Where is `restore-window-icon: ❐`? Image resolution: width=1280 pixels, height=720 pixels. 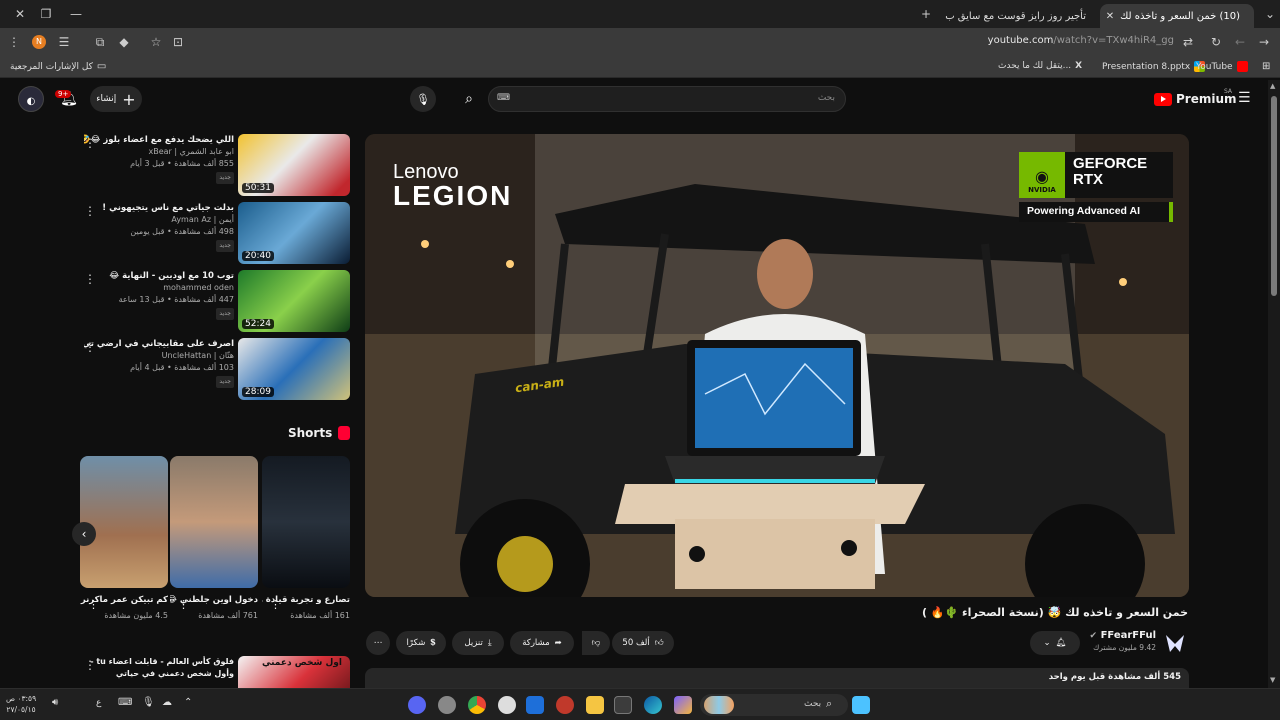 restore-window-icon: ❐ is located at coordinates (46, 14).